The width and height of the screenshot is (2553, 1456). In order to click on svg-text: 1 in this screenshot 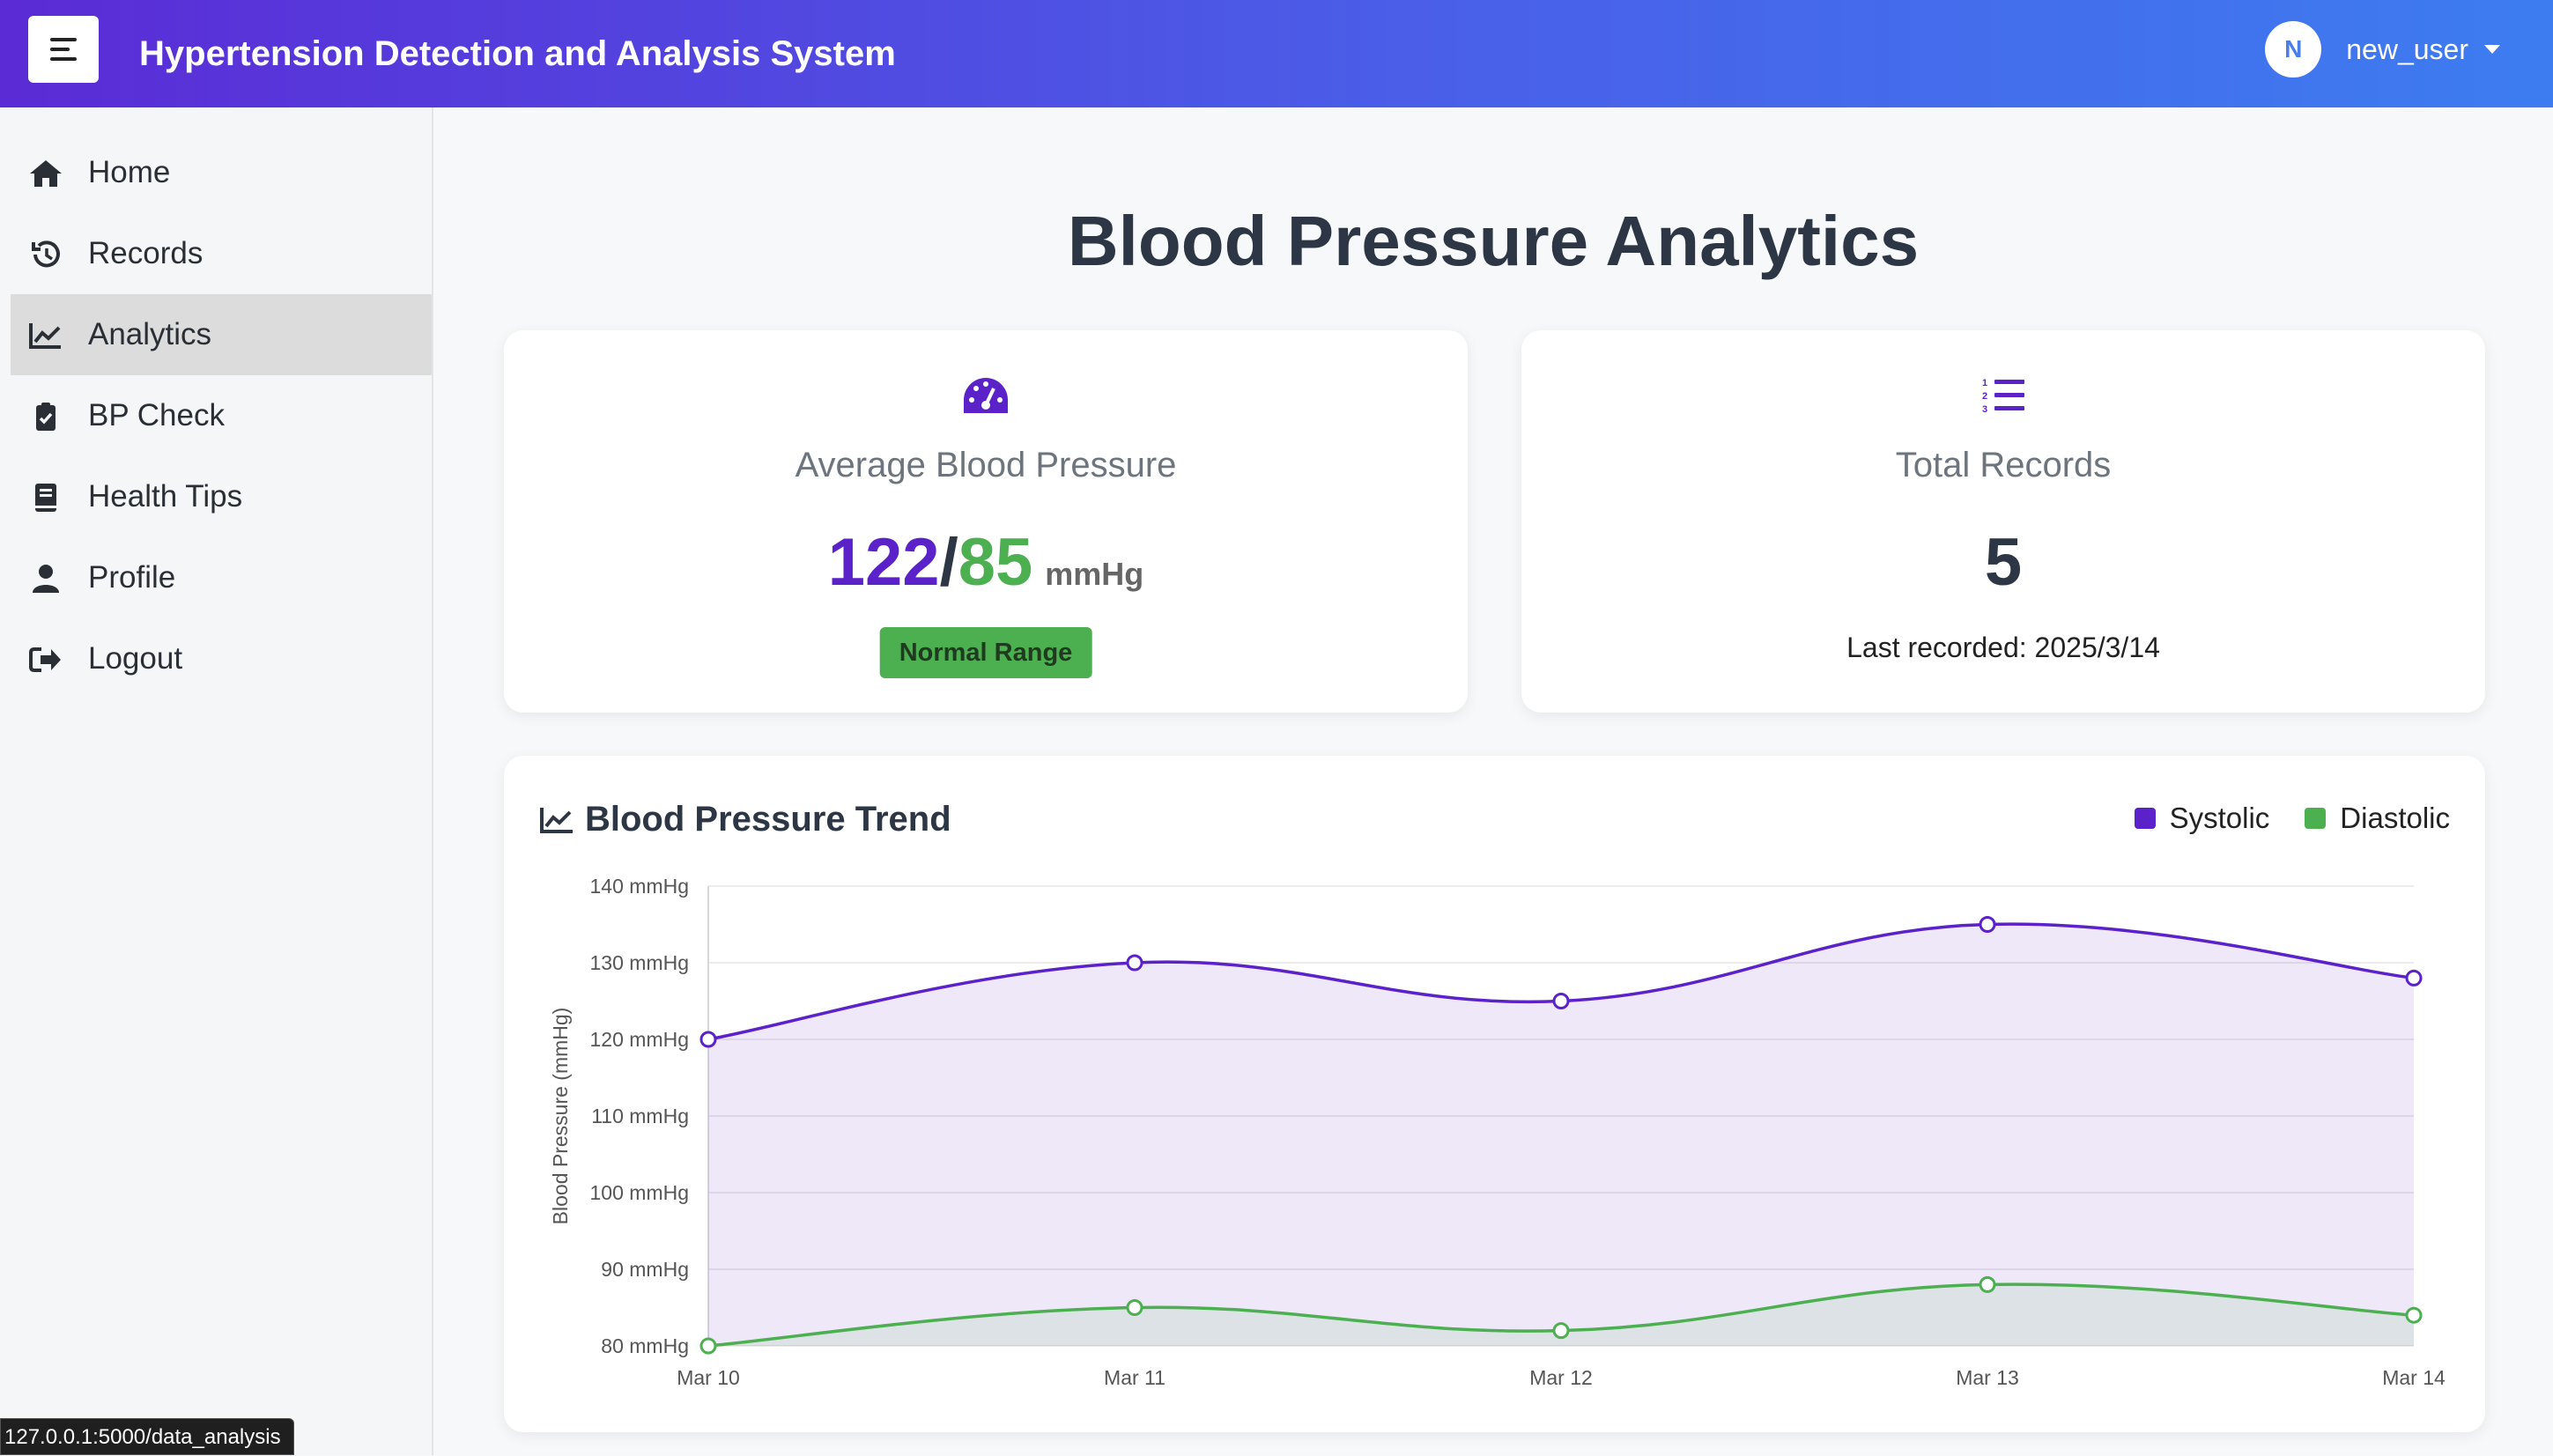, I will do `click(1984, 383)`.